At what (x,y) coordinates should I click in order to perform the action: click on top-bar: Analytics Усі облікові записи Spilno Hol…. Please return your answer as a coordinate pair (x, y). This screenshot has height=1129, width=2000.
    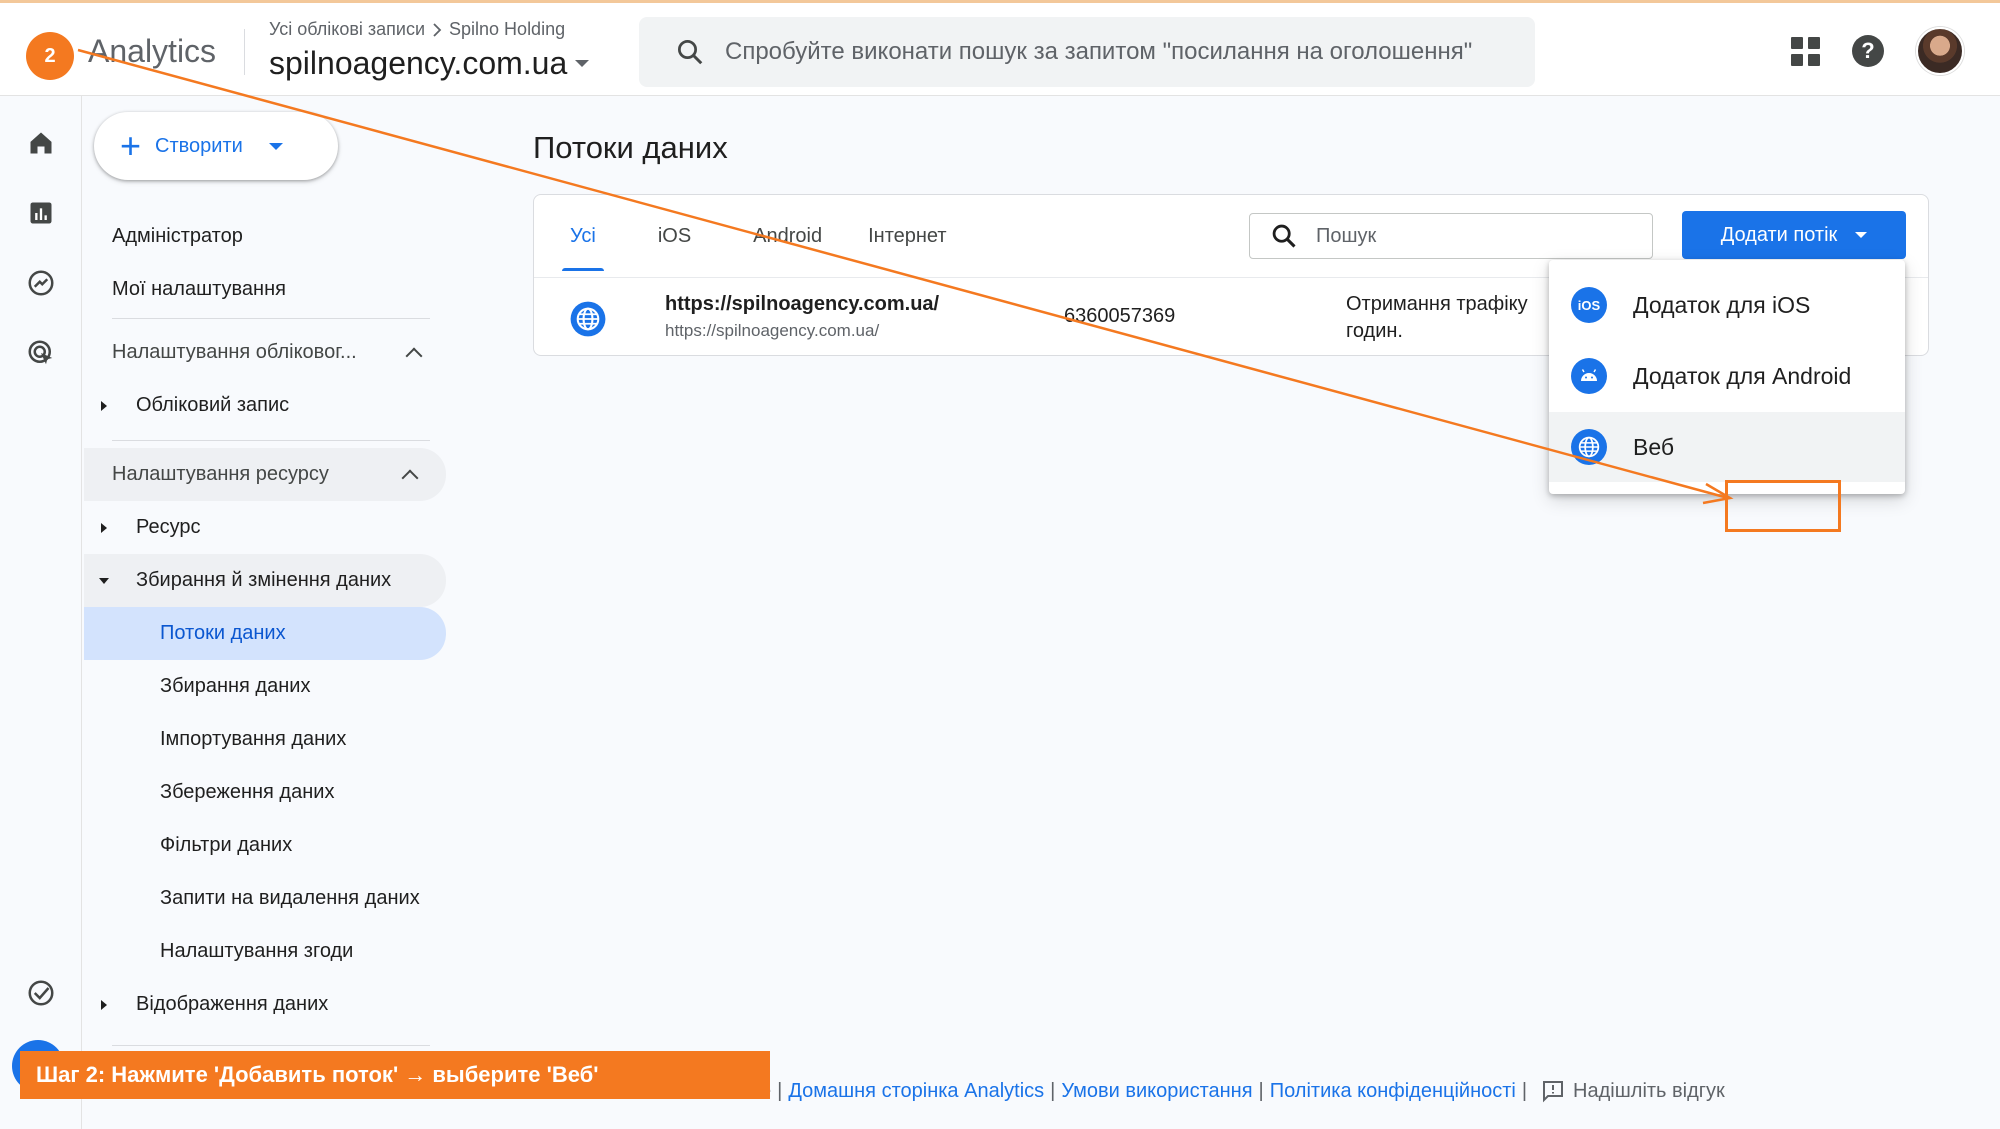
    Looking at the image, I should click on (1000, 48).